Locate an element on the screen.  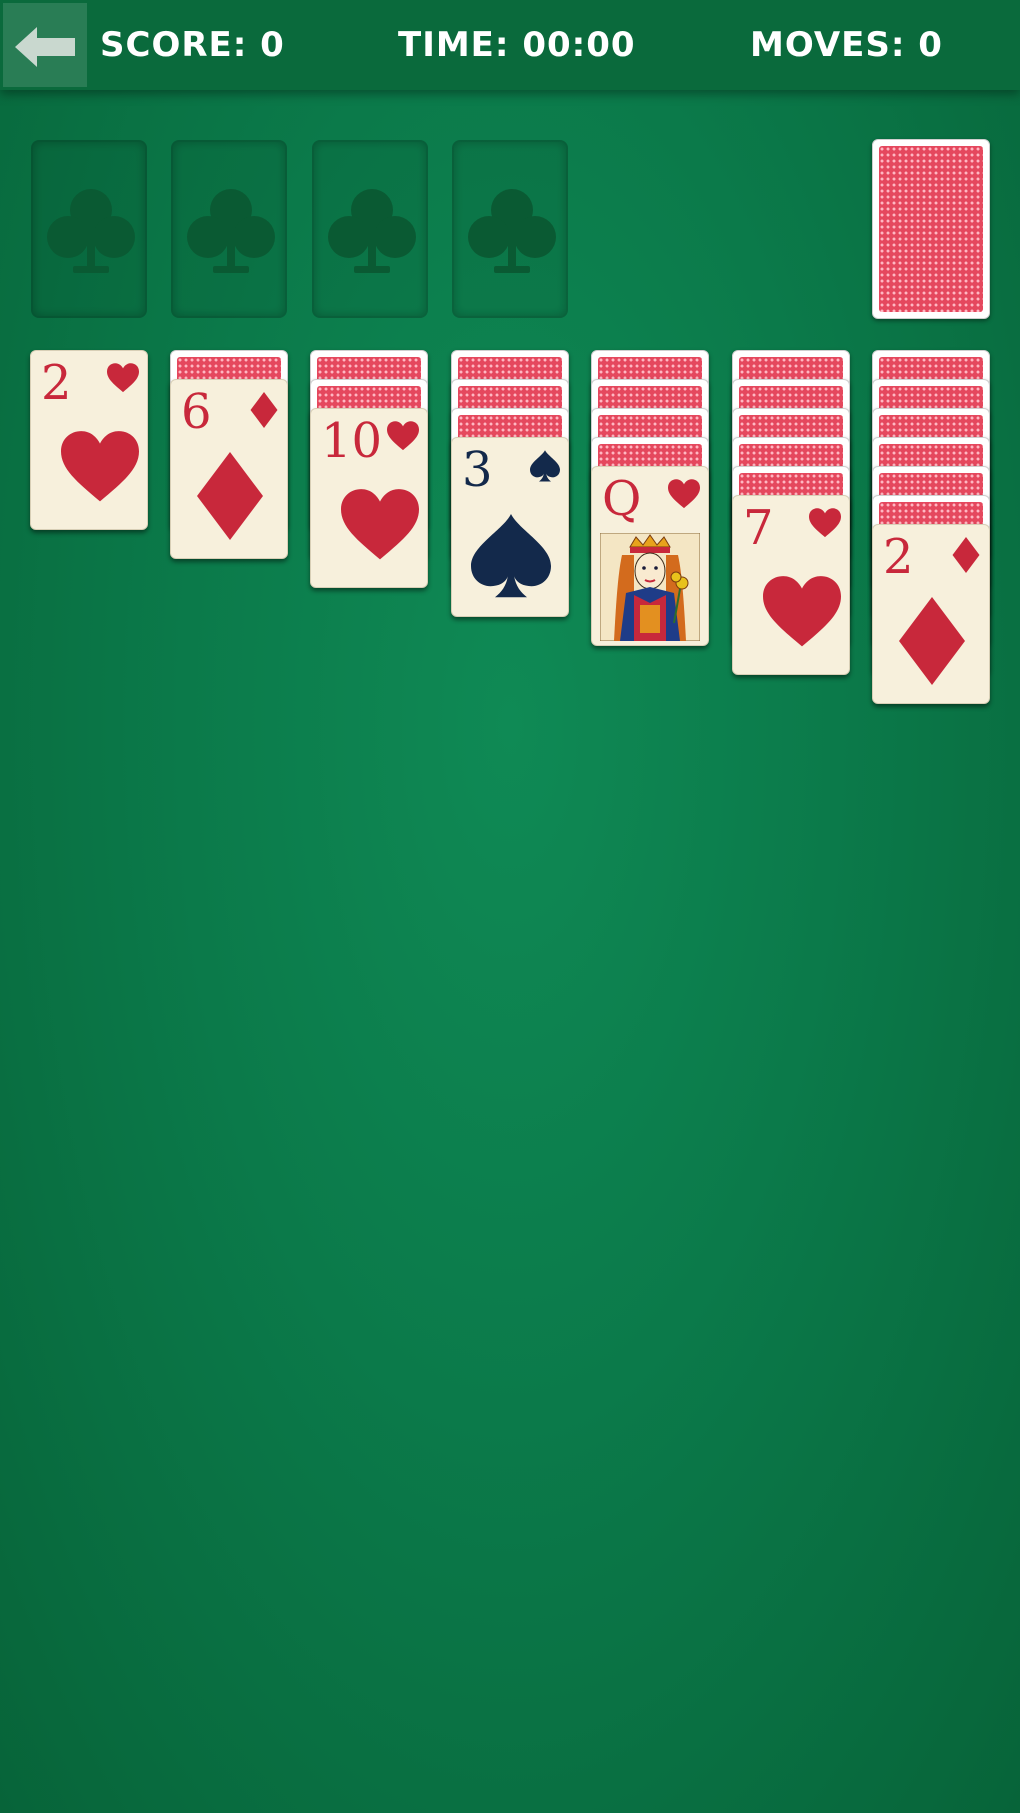
tableau-2-face-card: 6 is located at coordinates (229, 469).